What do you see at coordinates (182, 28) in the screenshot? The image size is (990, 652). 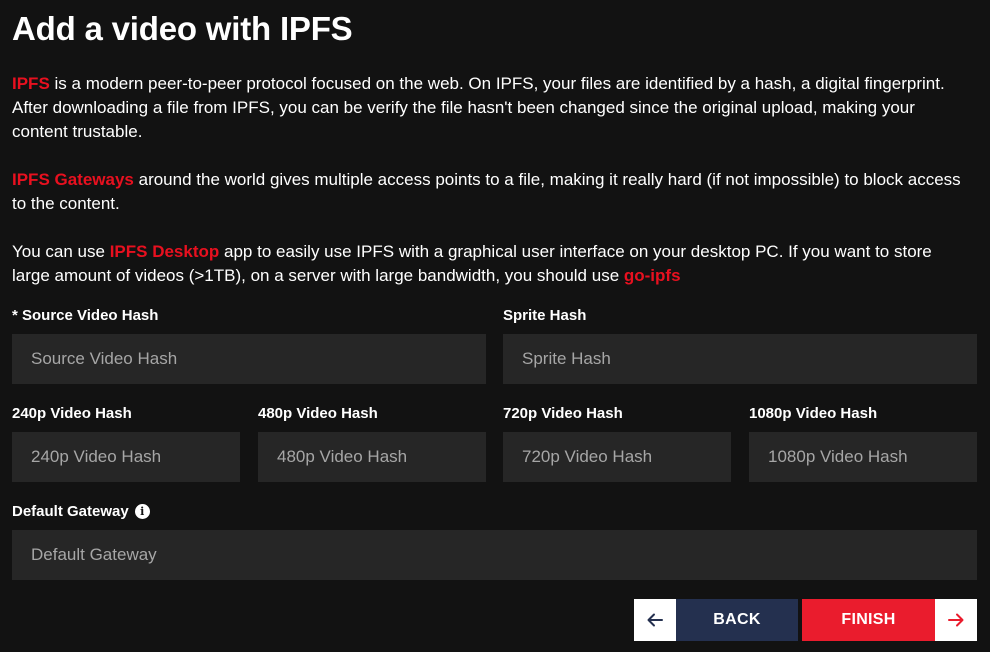 I see `page-title: Add a video with IPFS` at bounding box center [182, 28].